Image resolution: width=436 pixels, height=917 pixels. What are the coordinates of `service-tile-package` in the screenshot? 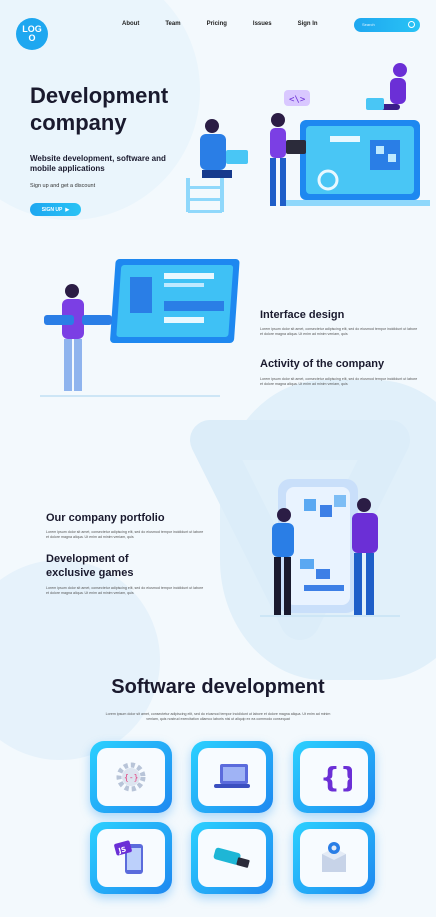 It's located at (334, 858).